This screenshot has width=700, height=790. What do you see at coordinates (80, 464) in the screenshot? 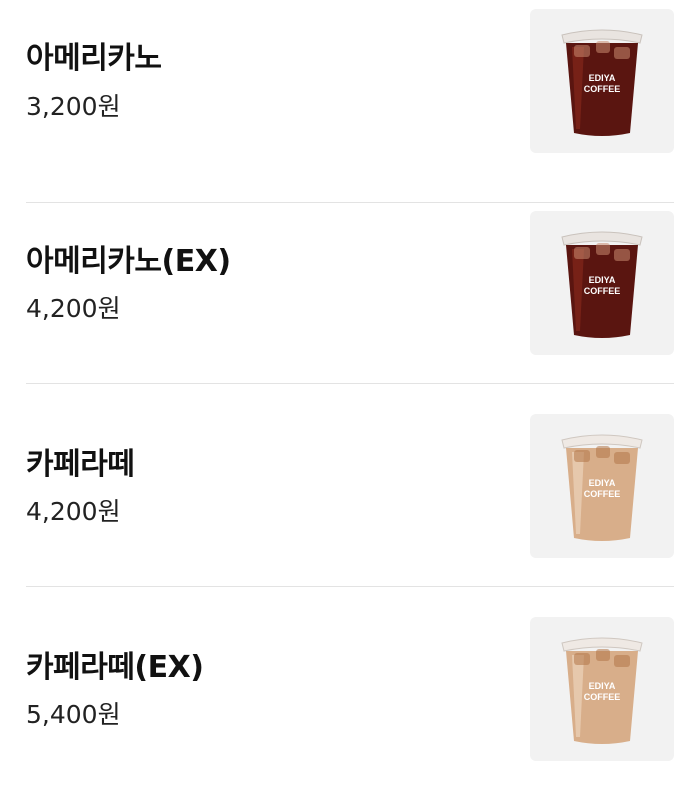
I see `menu-item-name: 카페라떼` at bounding box center [80, 464].